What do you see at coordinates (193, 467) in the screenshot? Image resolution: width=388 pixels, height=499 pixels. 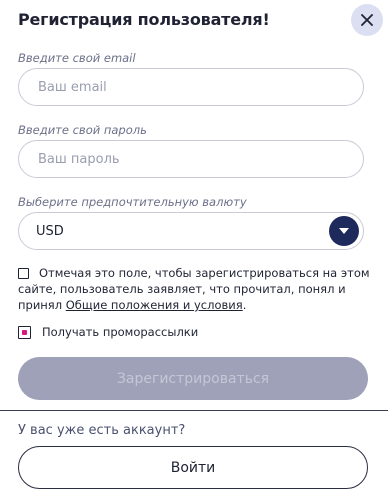 I see `login-button: Войти` at bounding box center [193, 467].